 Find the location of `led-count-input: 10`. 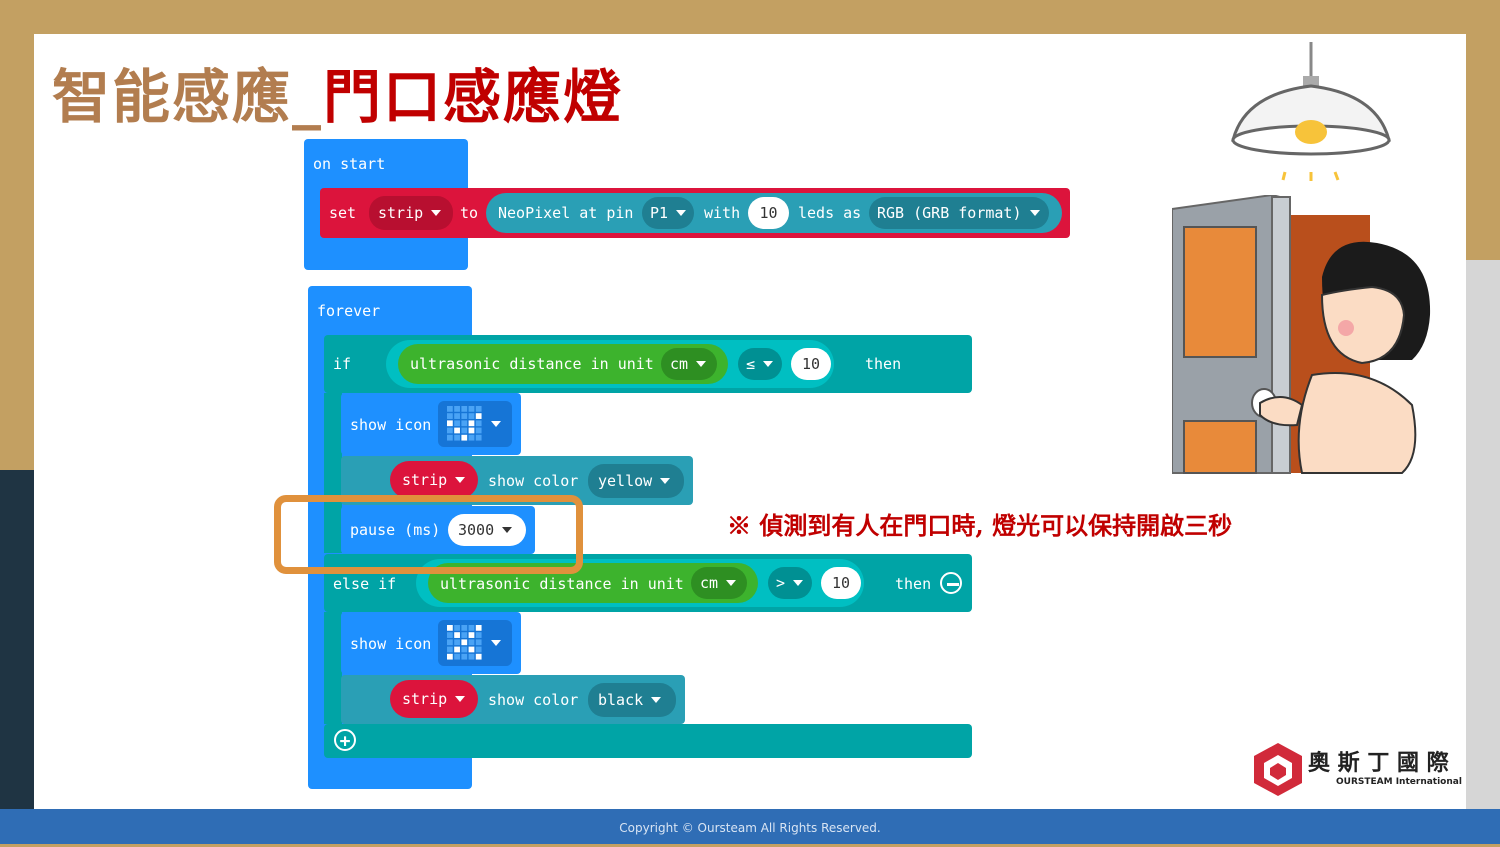

led-count-input: 10 is located at coordinates (768, 213).